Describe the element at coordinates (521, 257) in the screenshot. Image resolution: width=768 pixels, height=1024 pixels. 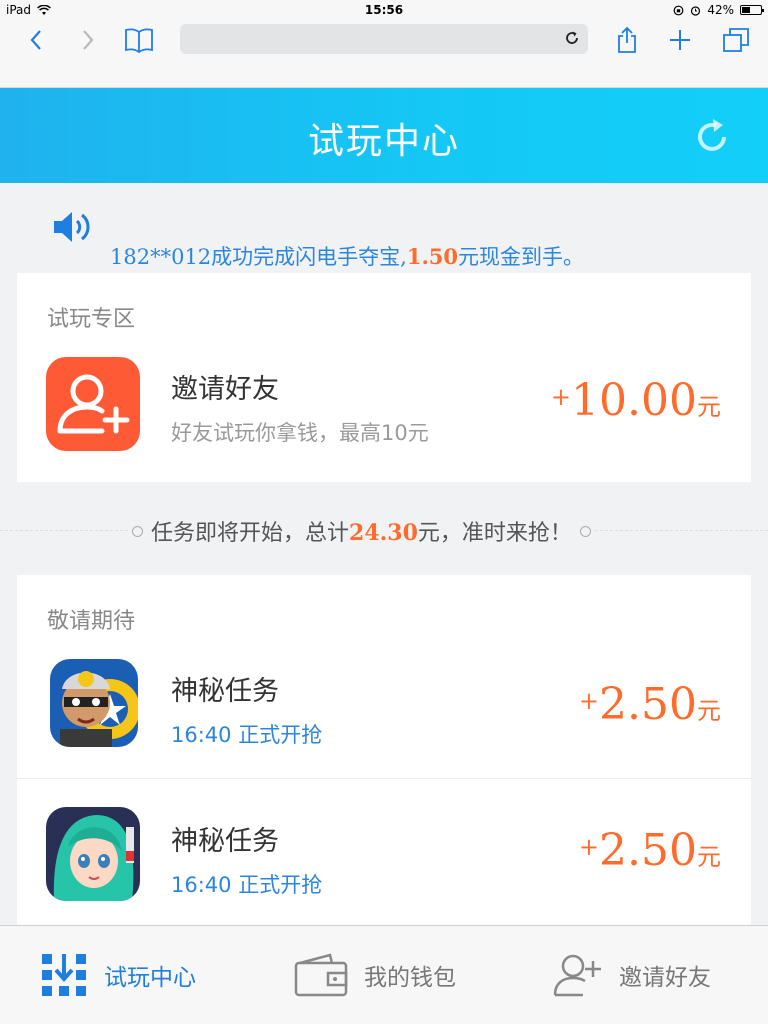
I see `notice-suffix: 元现金到手。` at that location.